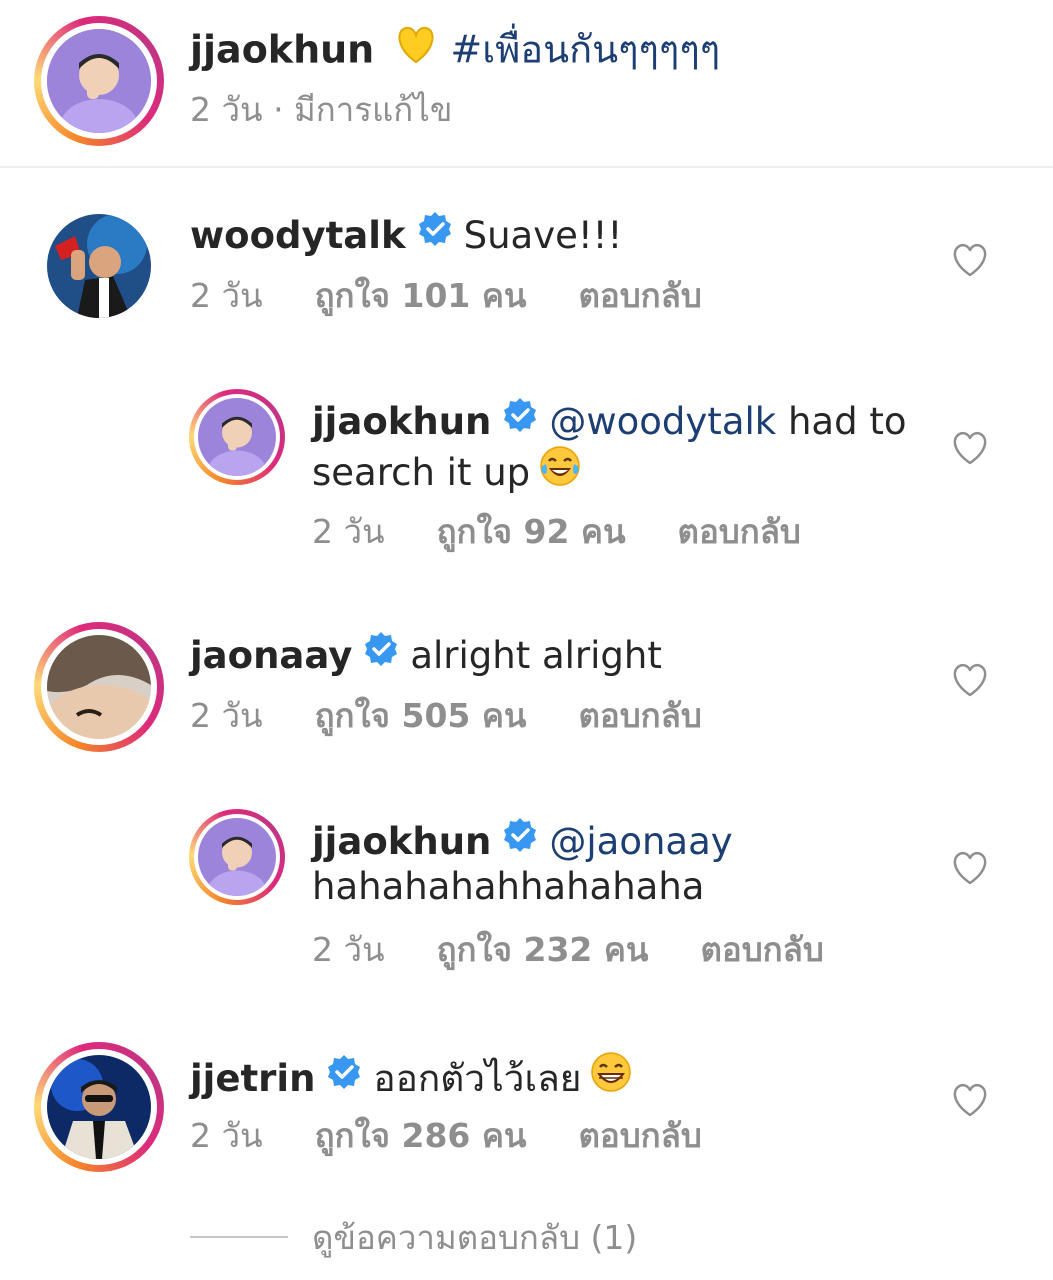  I want to click on divider, so click(526, 167).